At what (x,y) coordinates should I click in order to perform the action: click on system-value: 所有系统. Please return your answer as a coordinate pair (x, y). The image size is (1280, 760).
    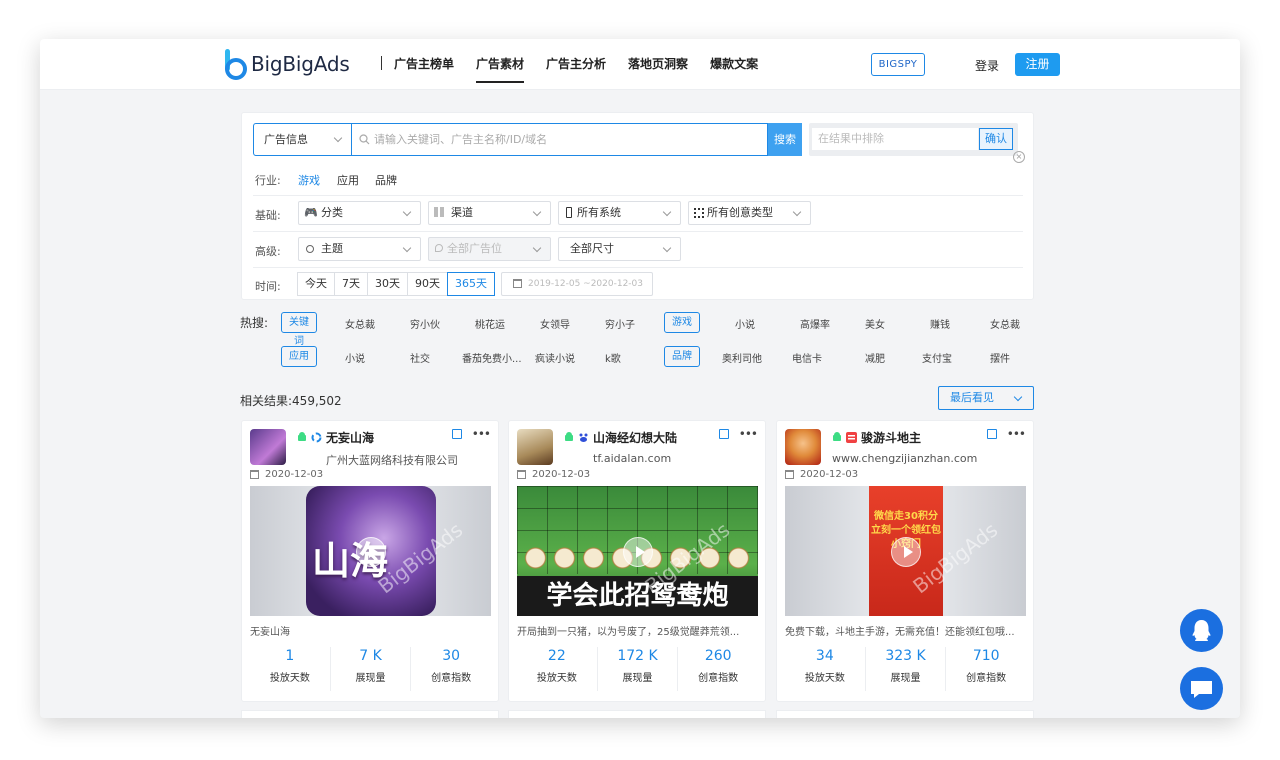
    Looking at the image, I should click on (599, 212).